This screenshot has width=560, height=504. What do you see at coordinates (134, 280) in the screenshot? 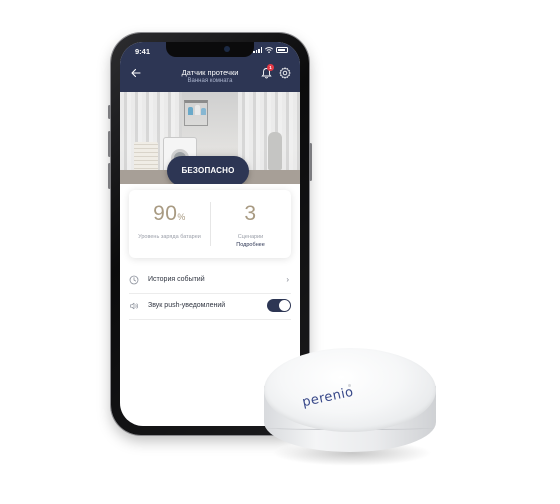
I see `clock-icon` at bounding box center [134, 280].